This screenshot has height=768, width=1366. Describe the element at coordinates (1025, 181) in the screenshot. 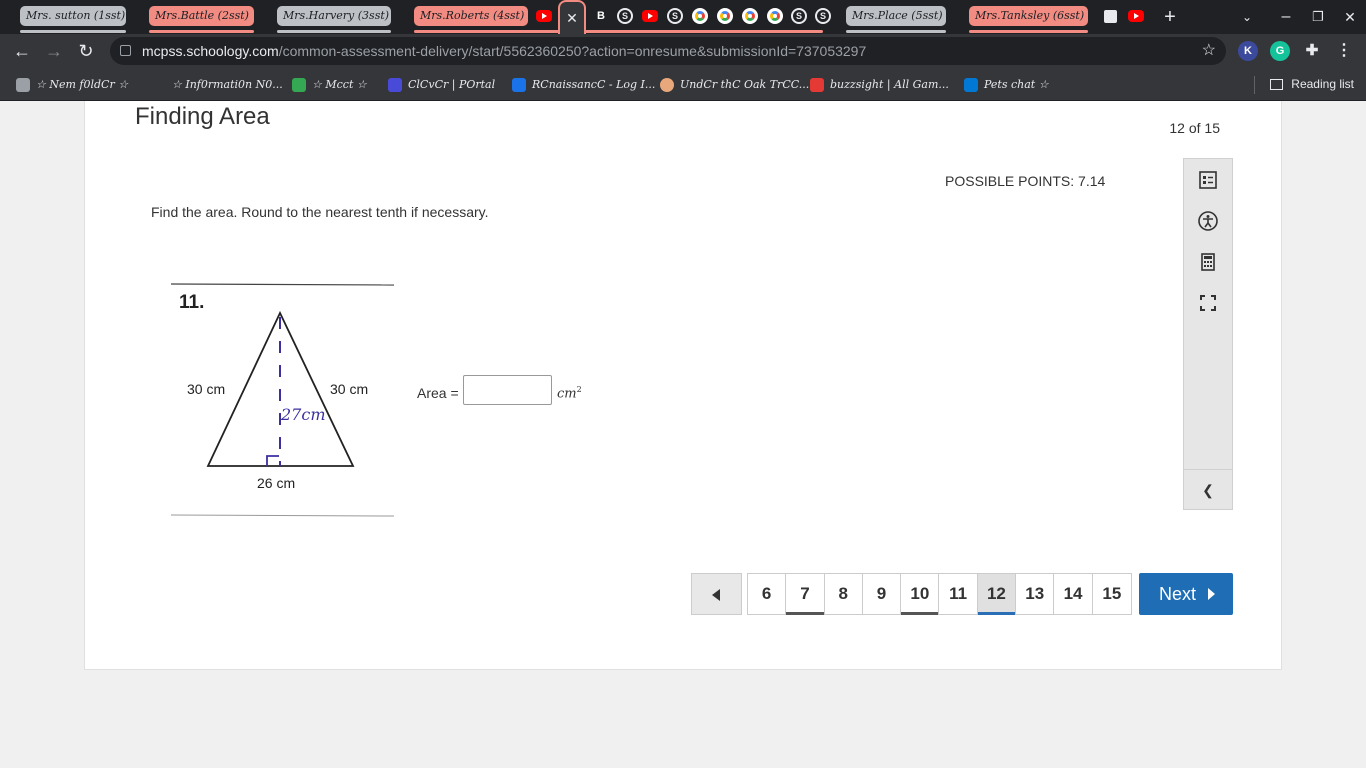

I see `possible-points: POSSIBLE POINTS: 7.14` at that location.